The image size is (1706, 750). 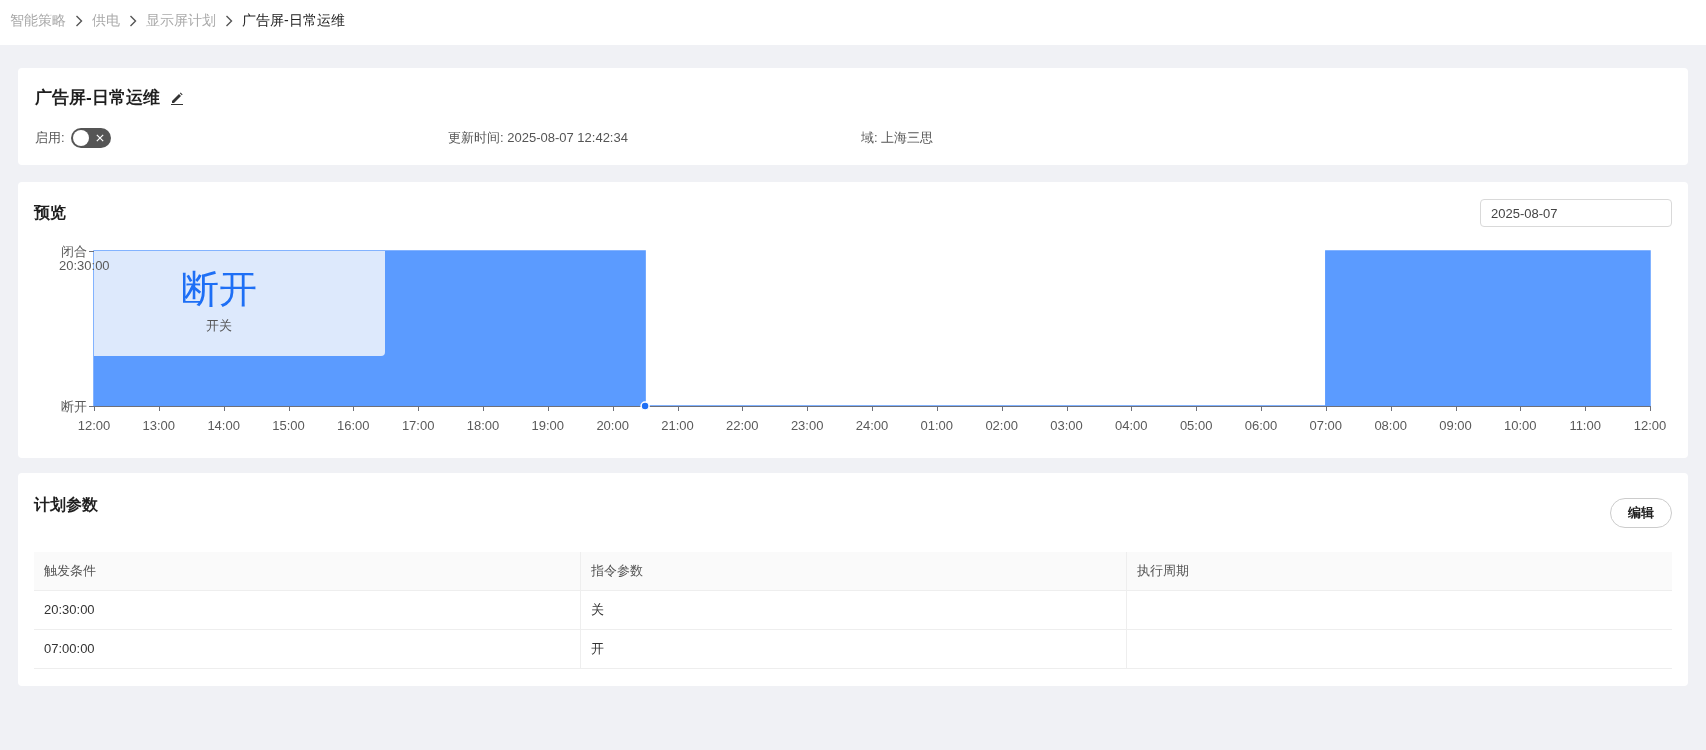 I want to click on x-axis-label: 22:00, so click(x=742, y=425).